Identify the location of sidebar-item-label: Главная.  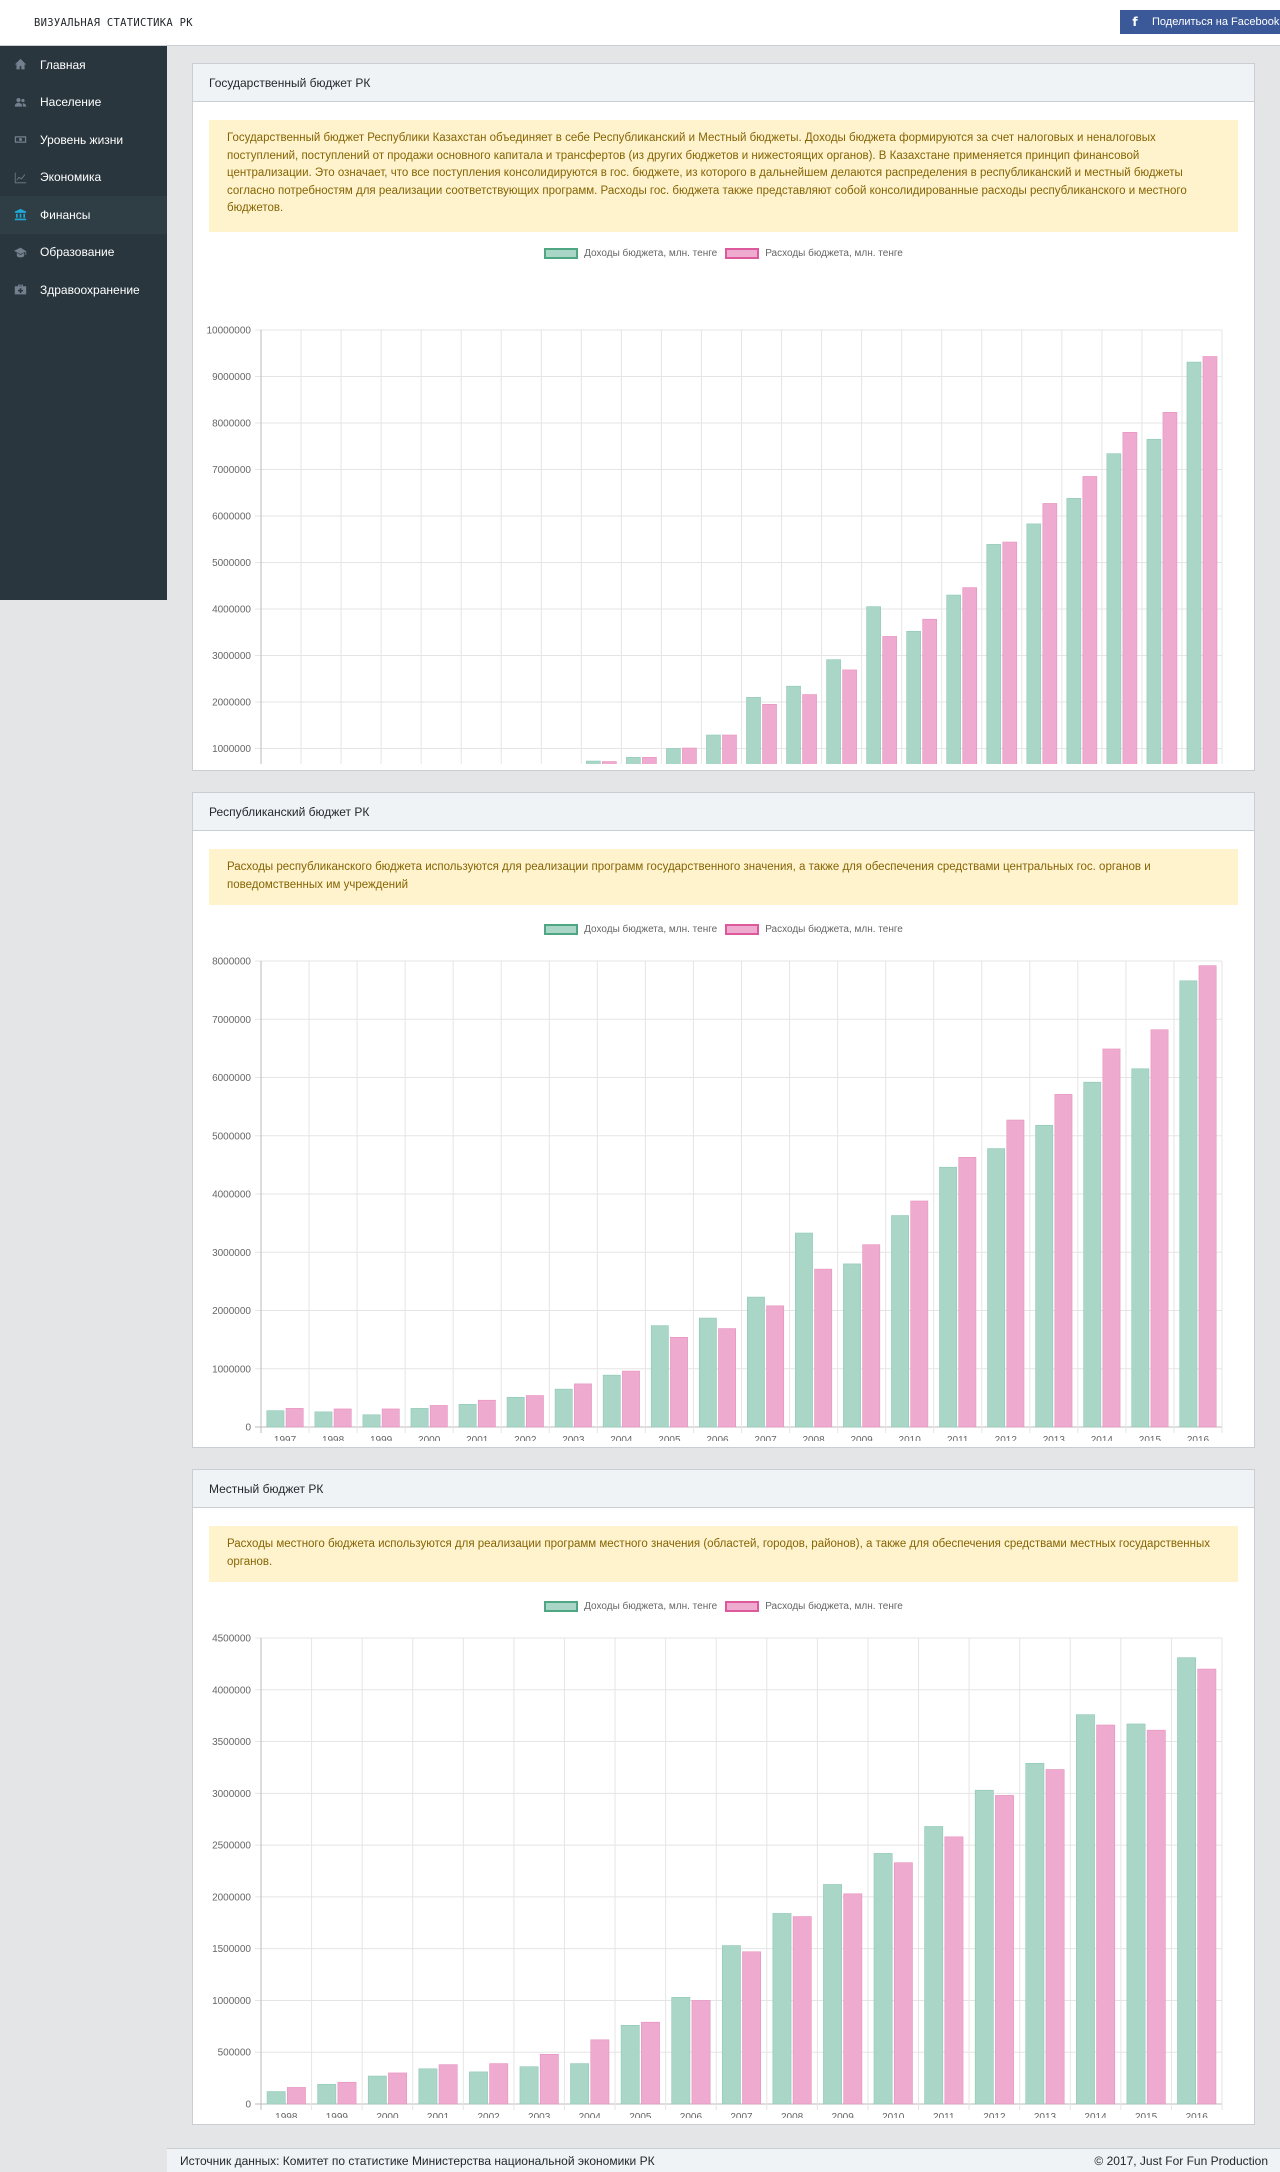
(63, 64).